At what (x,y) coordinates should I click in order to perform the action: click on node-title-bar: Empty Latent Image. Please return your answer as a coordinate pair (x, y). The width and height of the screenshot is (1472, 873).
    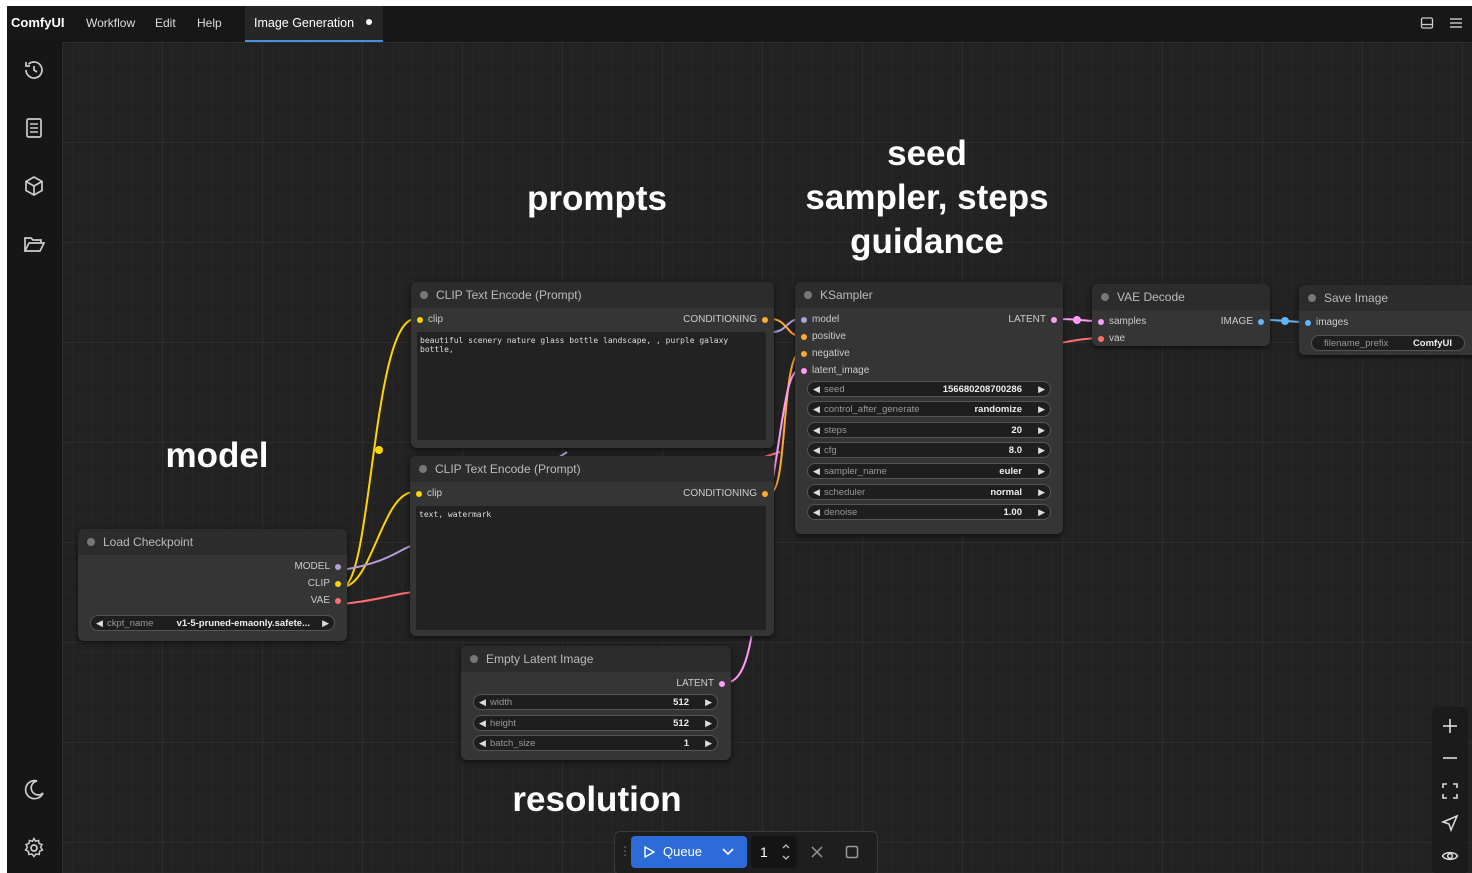
    Looking at the image, I should click on (596, 659).